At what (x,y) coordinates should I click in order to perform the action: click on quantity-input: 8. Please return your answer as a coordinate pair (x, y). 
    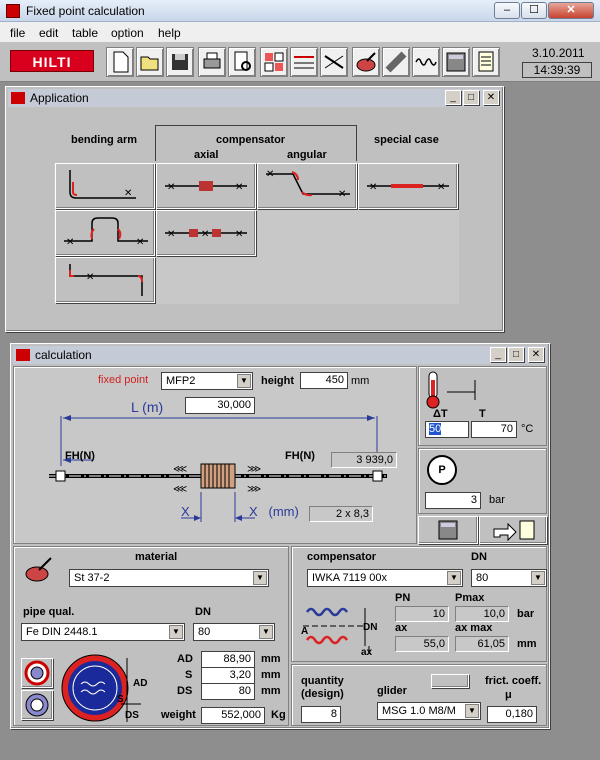
    Looking at the image, I should click on (321, 714).